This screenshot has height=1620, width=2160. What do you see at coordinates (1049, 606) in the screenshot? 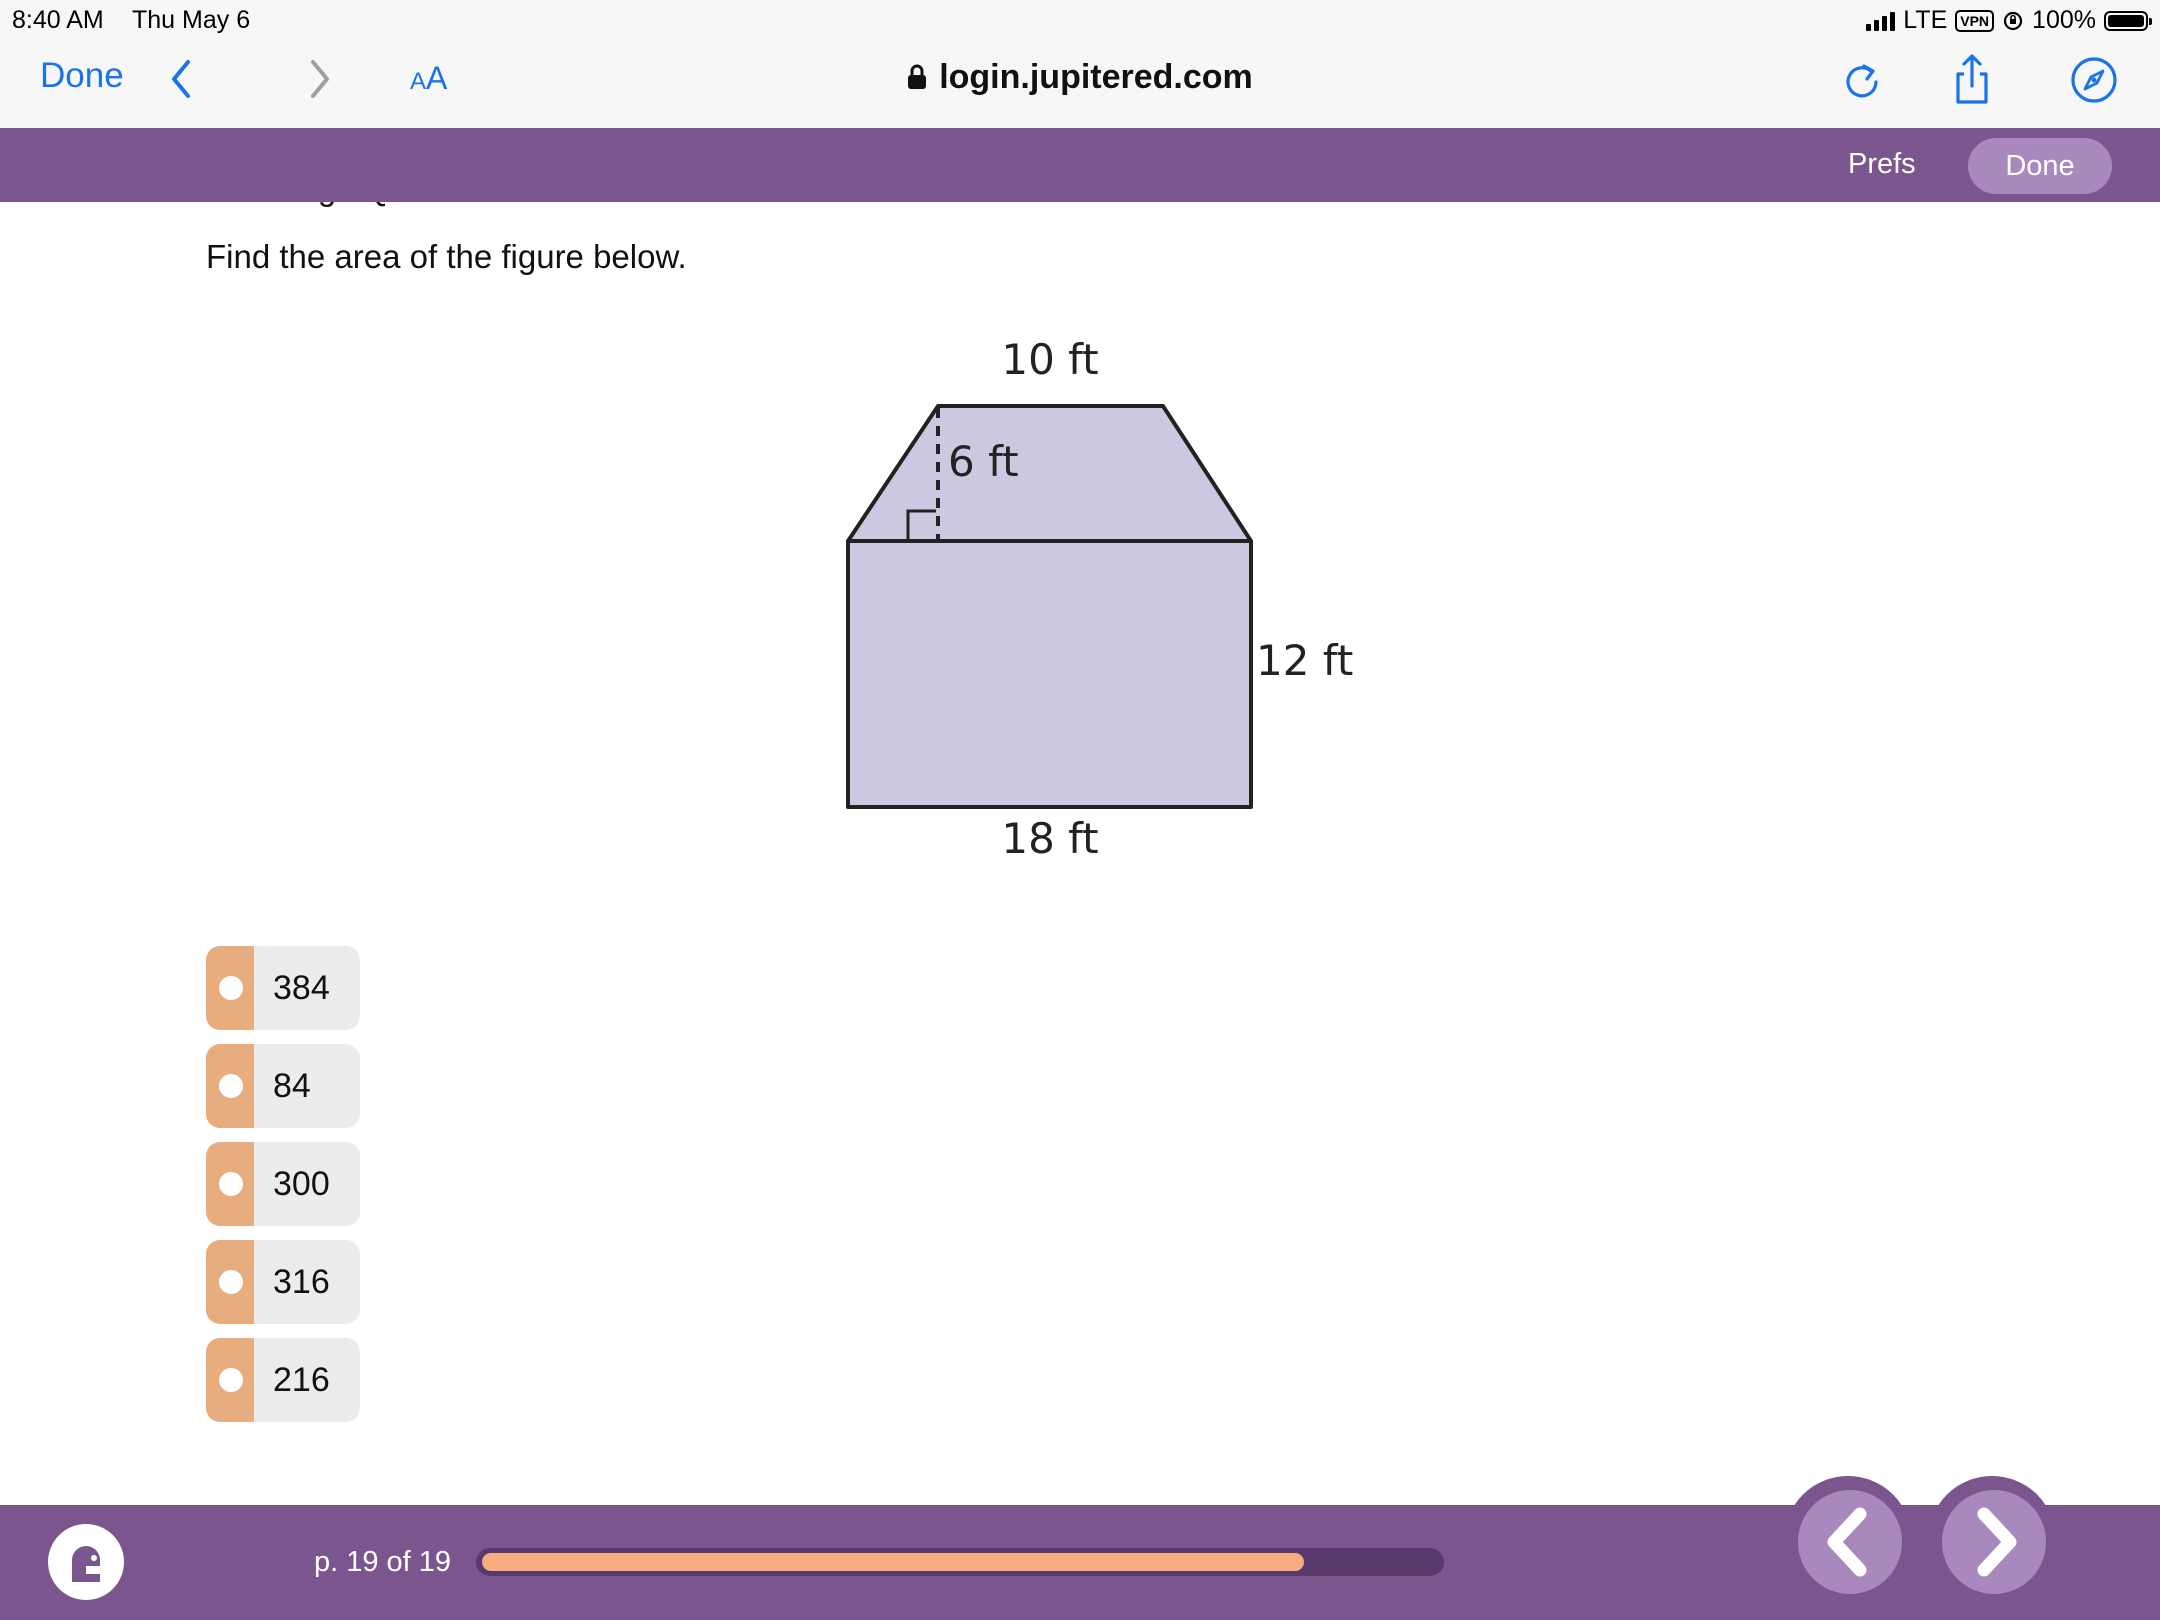
I see `figure-shape` at bounding box center [1049, 606].